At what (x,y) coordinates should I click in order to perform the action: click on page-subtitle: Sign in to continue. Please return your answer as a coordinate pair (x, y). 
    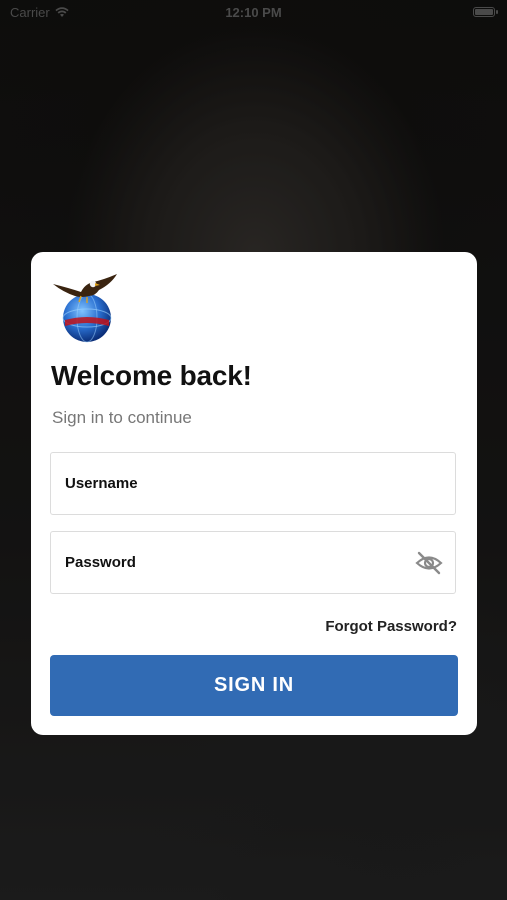
    Looking at the image, I should click on (122, 417).